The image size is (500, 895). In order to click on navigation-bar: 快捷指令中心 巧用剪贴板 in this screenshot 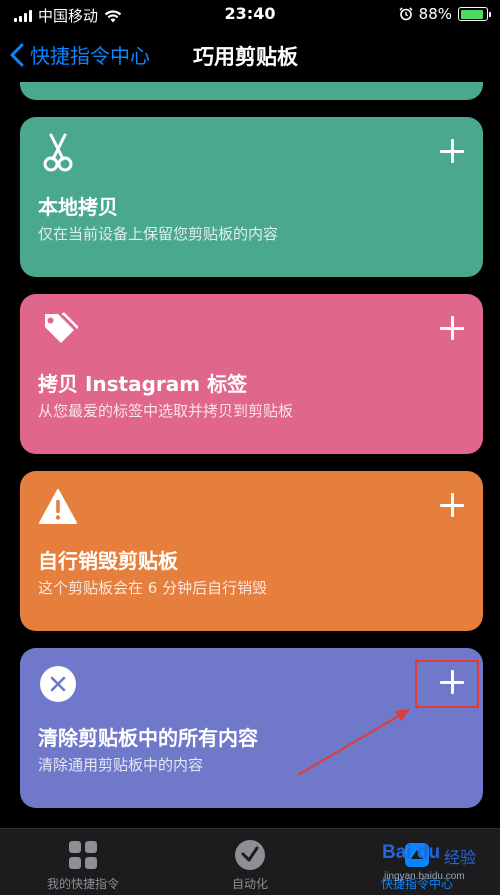, I will do `click(250, 56)`.